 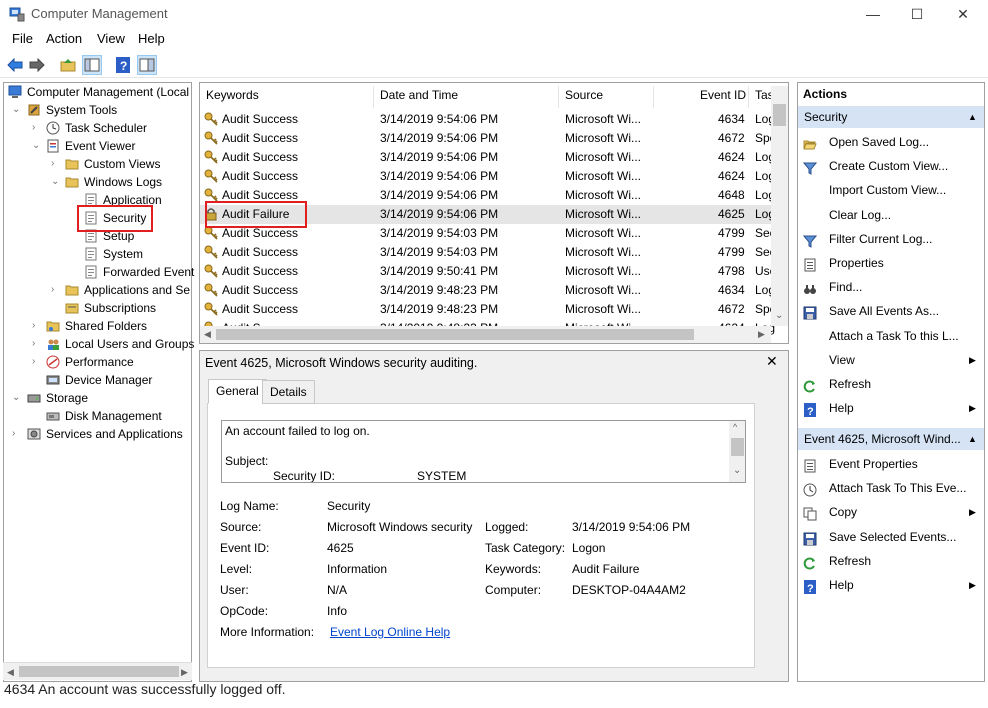 What do you see at coordinates (237, 391) in the screenshot?
I see `tab-general: General` at bounding box center [237, 391].